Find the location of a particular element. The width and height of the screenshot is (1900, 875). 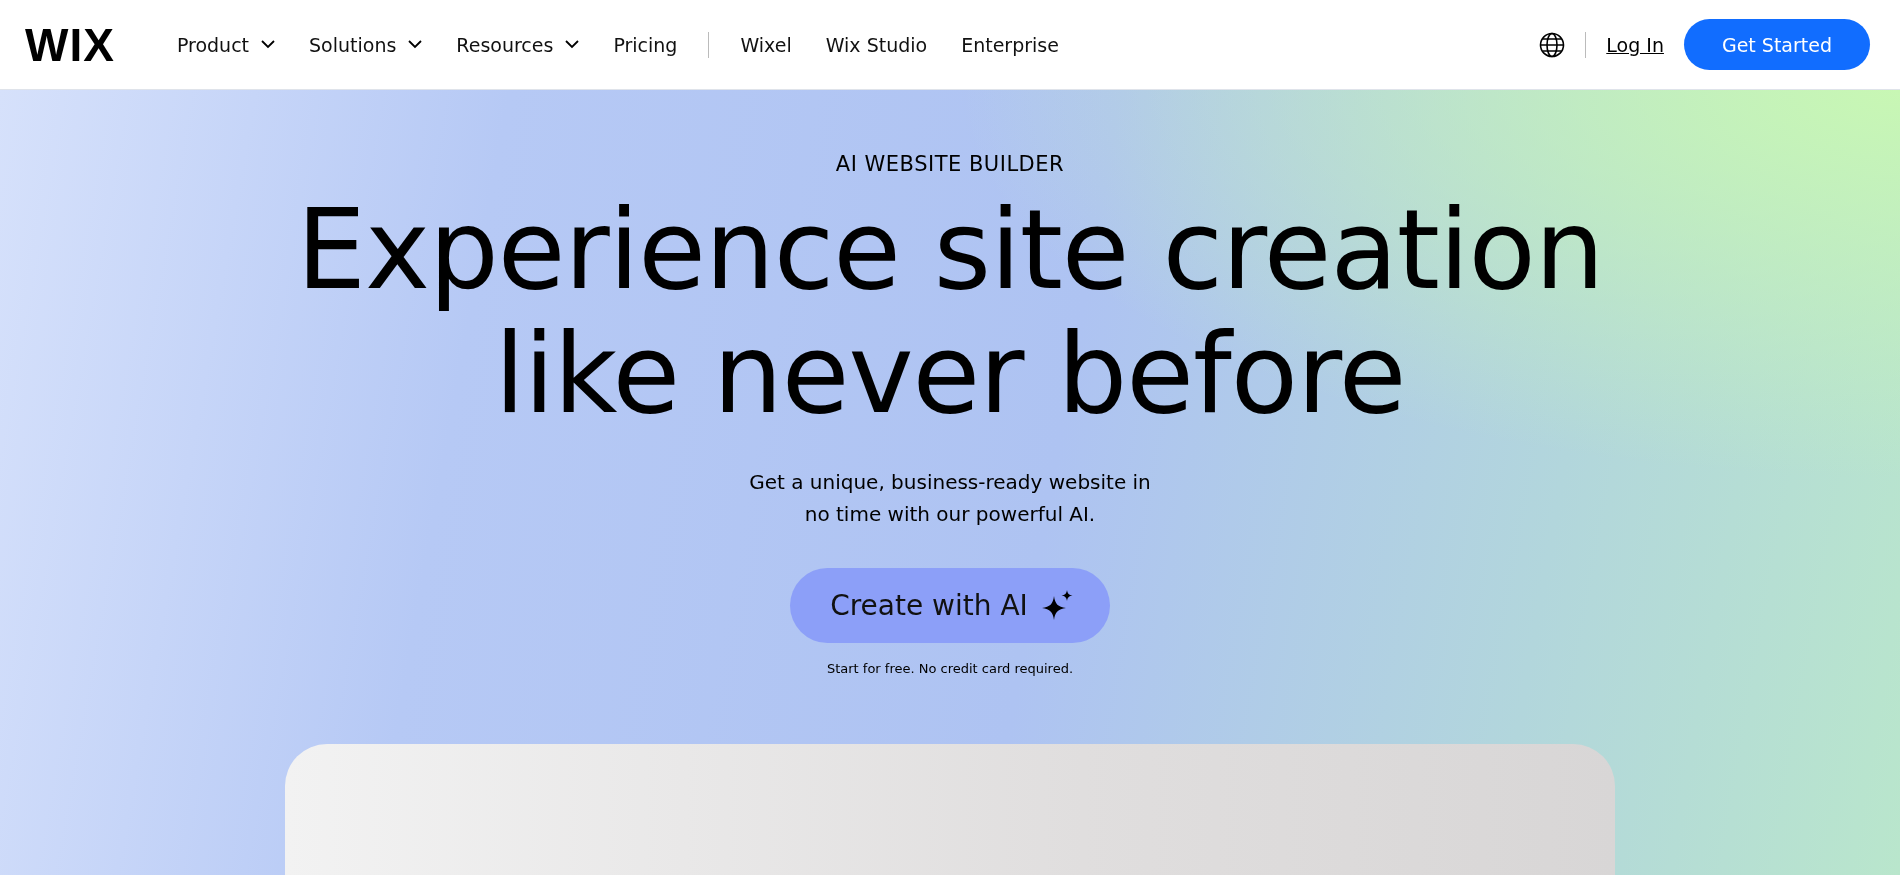

nav-link: Wix Studio is located at coordinates (876, 44).